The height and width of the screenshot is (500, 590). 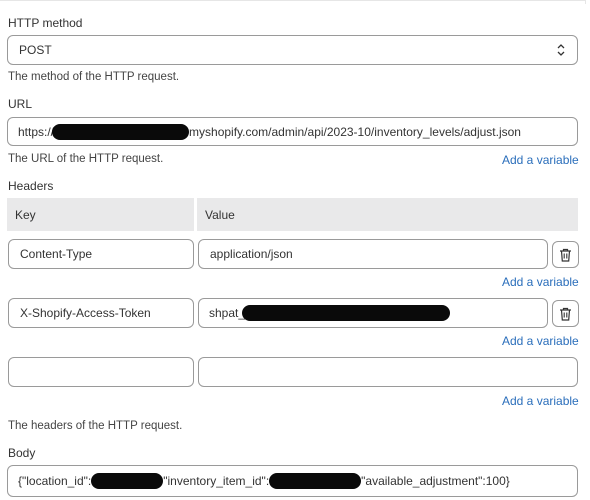 I want to click on headers-col-key: Key, so click(x=100, y=214).